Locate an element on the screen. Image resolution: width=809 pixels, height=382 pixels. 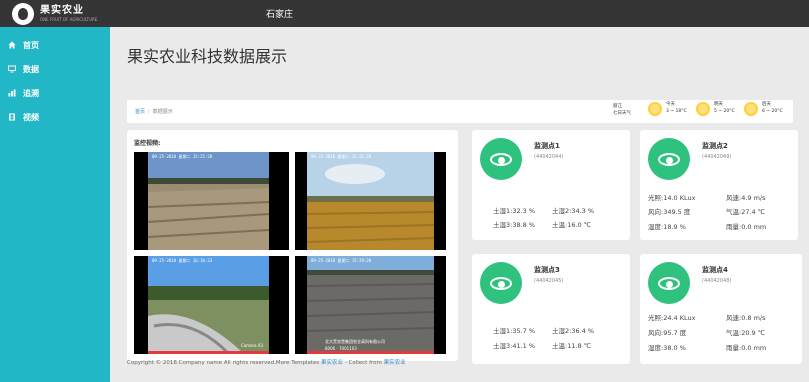
sensor-id: (44042044) is located at coordinates (549, 157).